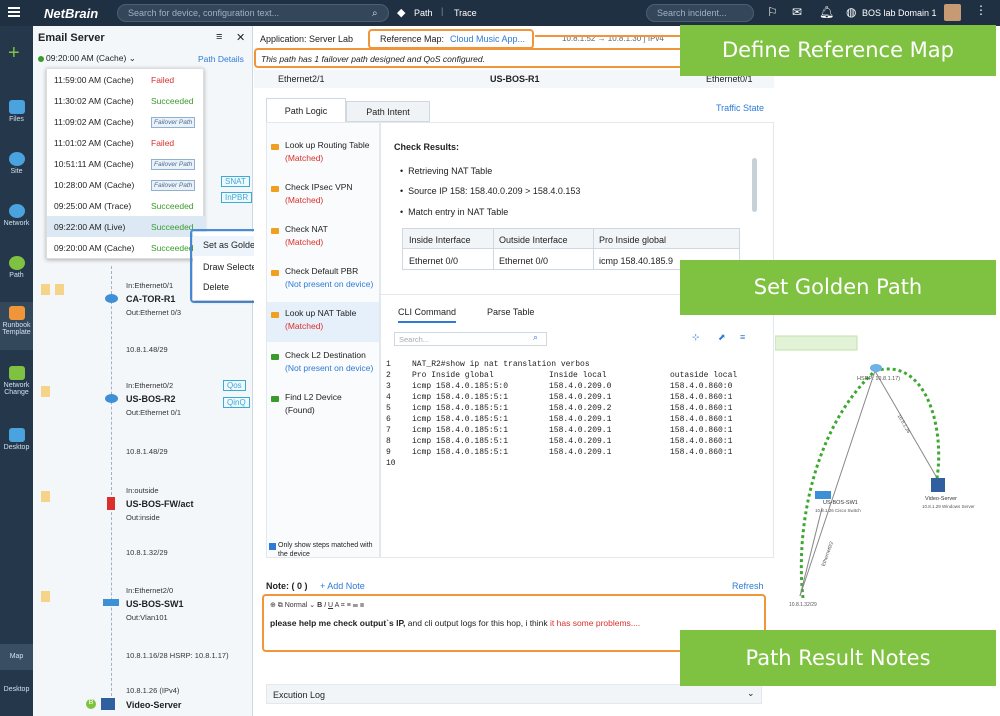 This screenshot has height=716, width=1000. Describe the element at coordinates (465, 13) in the screenshot. I see `trace-link: Trace` at that location.